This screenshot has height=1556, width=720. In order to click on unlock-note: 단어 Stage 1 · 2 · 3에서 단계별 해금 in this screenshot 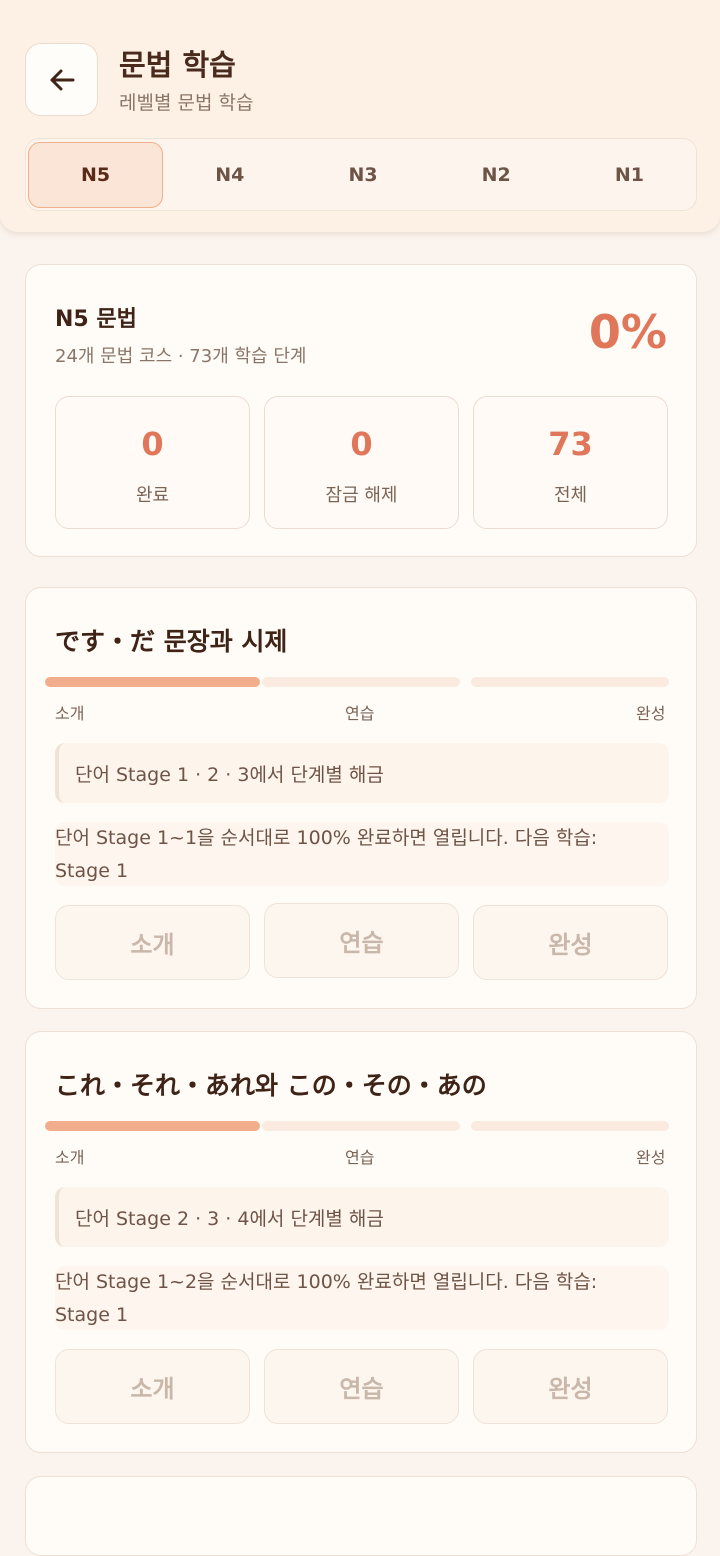, I will do `click(362, 773)`.